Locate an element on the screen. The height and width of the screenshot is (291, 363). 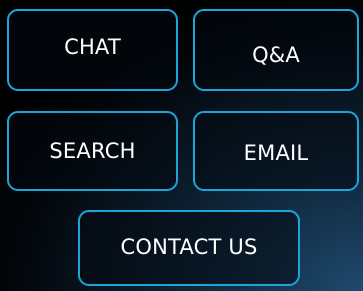
chat-button: CHAT is located at coordinates (92, 50).